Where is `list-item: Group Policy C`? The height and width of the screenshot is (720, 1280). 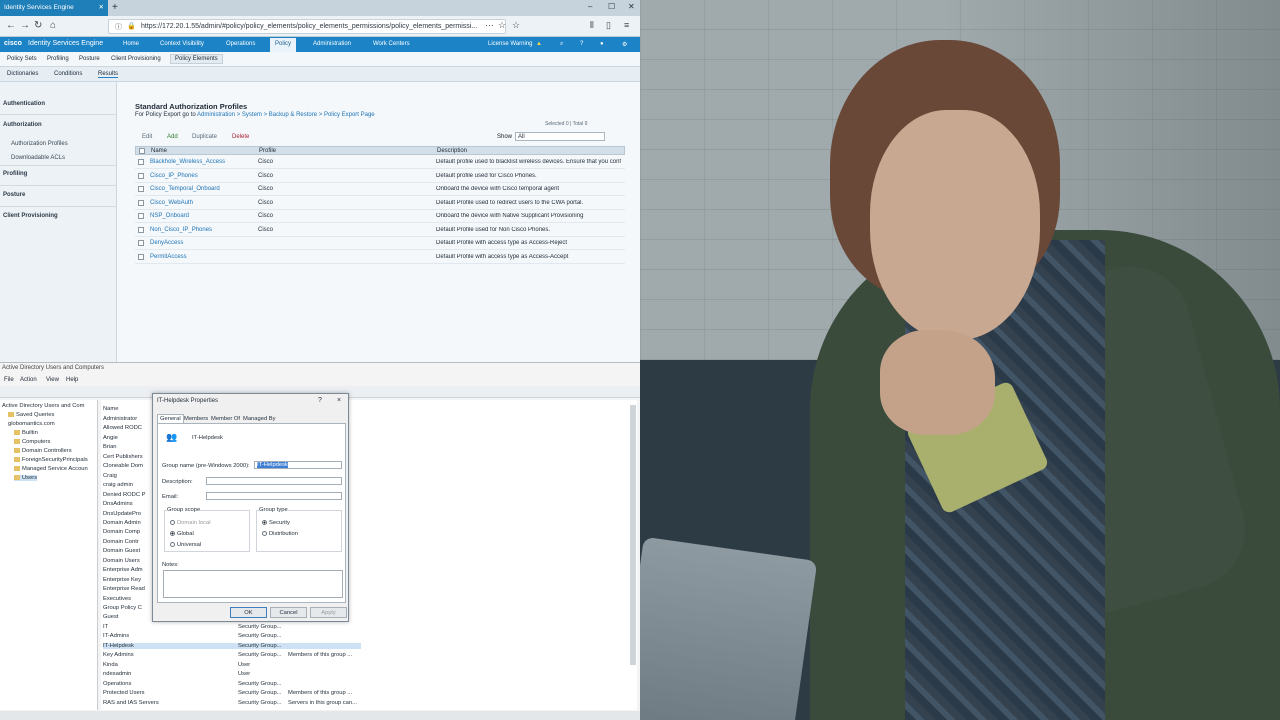 list-item: Group Policy C is located at coordinates (122, 608).